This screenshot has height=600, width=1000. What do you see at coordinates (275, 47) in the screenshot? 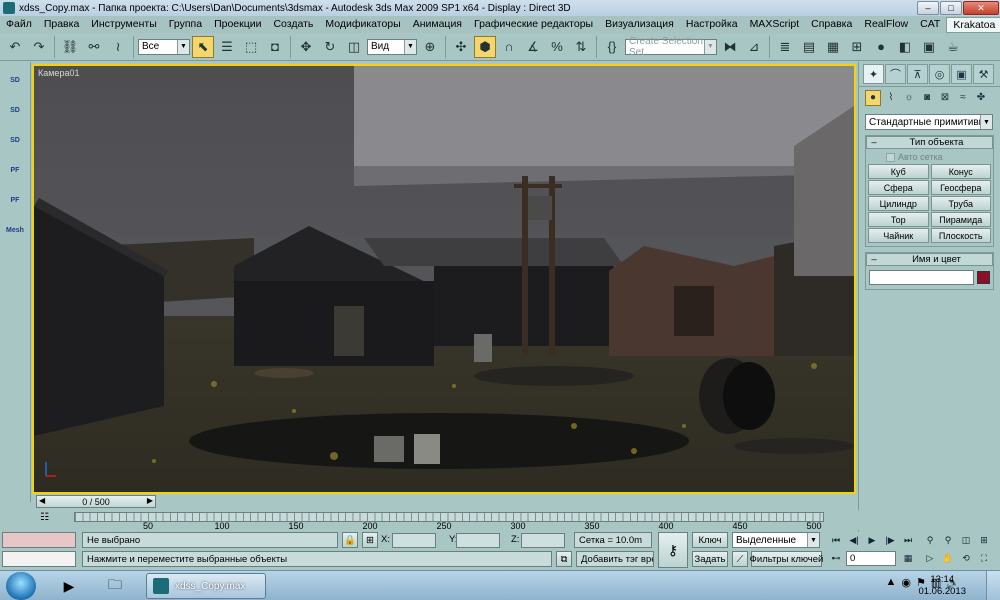
I see `window-crossing-icon: ◘` at bounding box center [275, 47].